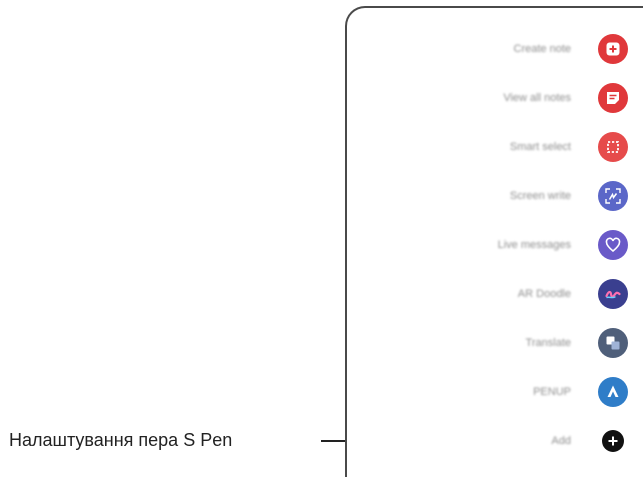  What do you see at coordinates (540, 196) in the screenshot?
I see `menu-item-label: Screen write` at bounding box center [540, 196].